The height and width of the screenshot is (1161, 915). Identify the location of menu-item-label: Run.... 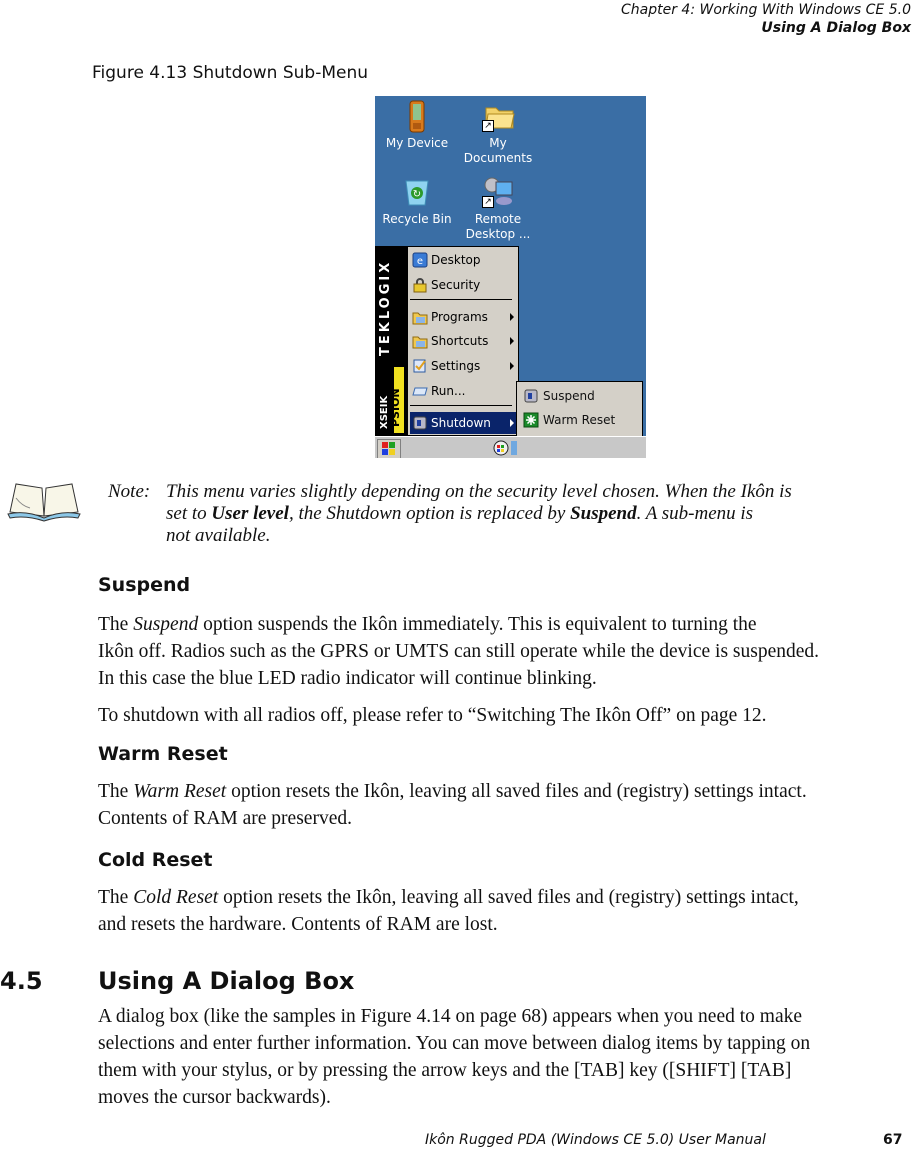
(448, 391).